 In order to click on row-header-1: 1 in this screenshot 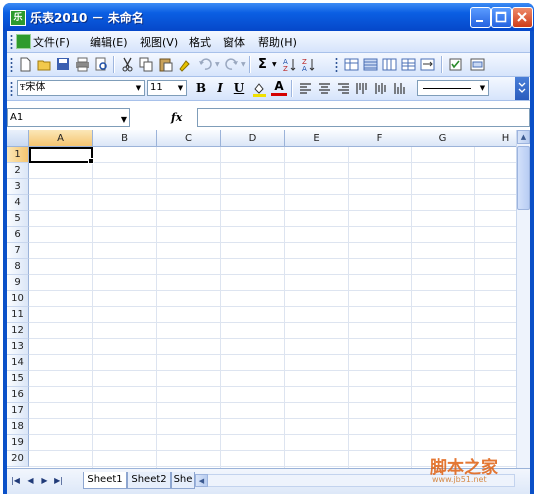, I will do `click(18, 155)`.